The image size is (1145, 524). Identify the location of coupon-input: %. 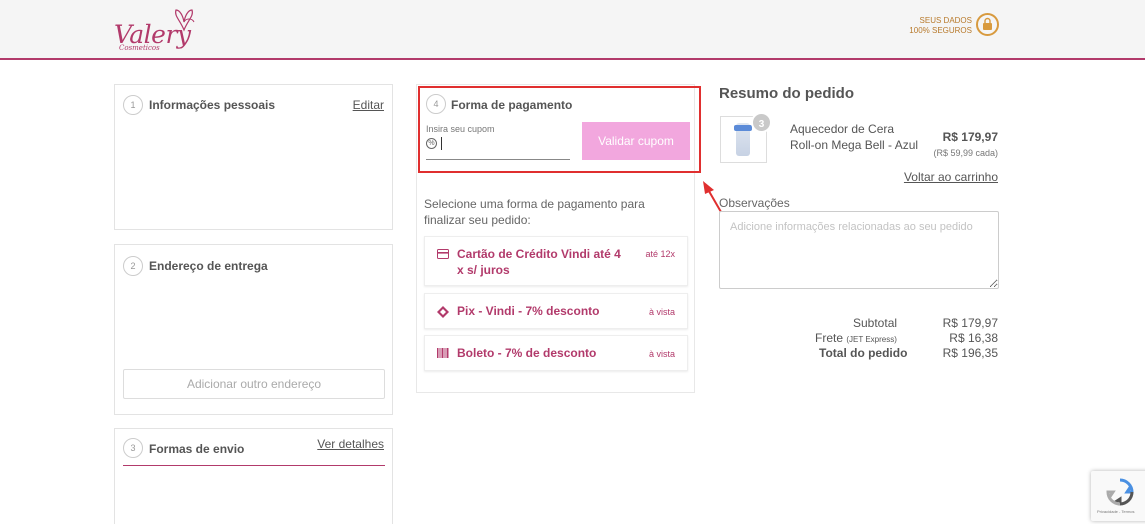
(498, 148).